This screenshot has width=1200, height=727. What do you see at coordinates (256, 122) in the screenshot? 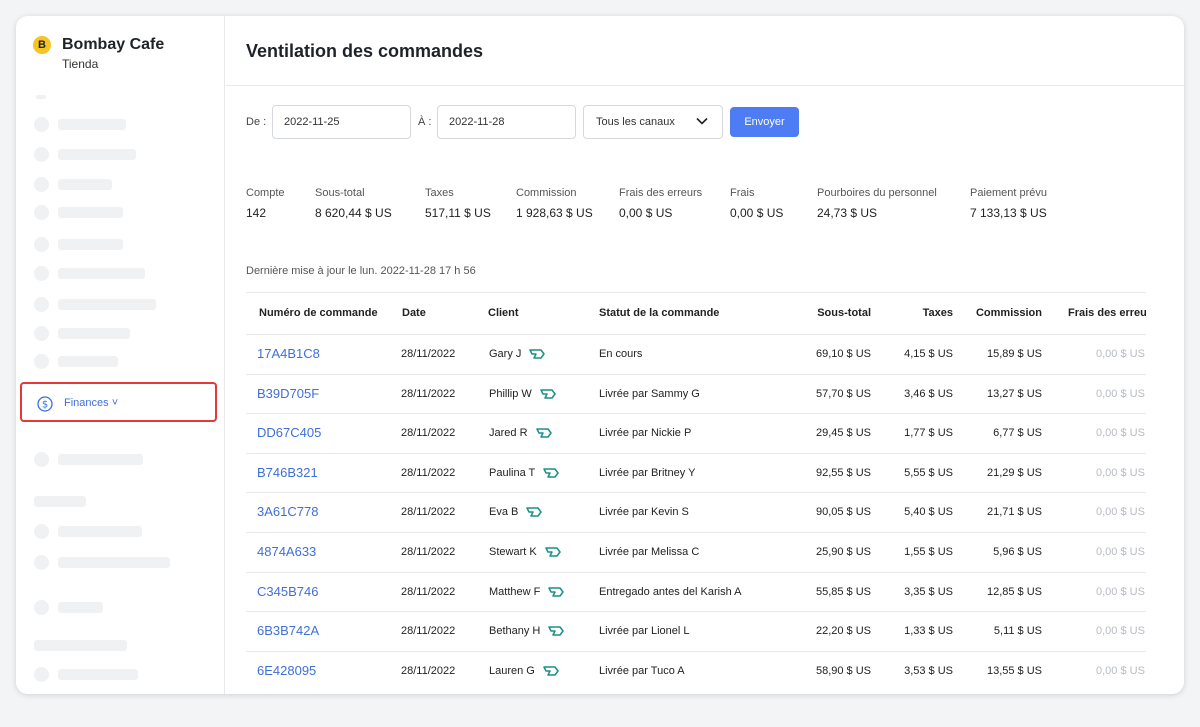
I see `from-date-label: De :` at bounding box center [256, 122].